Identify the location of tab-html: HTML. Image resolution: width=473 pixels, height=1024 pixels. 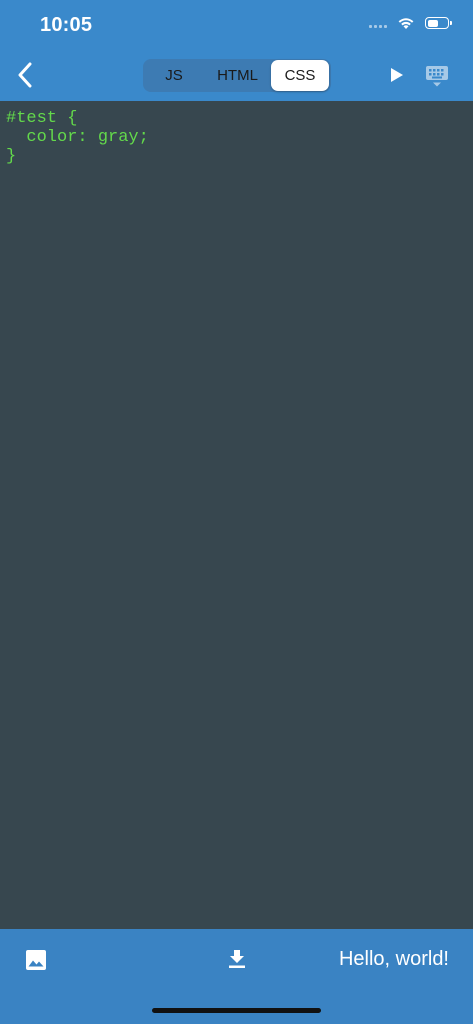
(237, 75).